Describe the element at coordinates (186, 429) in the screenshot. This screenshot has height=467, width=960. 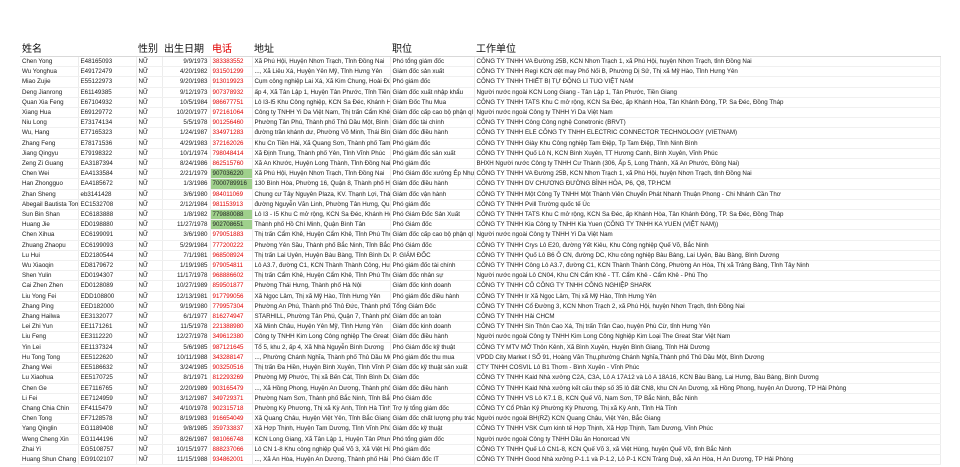
I see `cell-dob: 9/8/1985` at that location.